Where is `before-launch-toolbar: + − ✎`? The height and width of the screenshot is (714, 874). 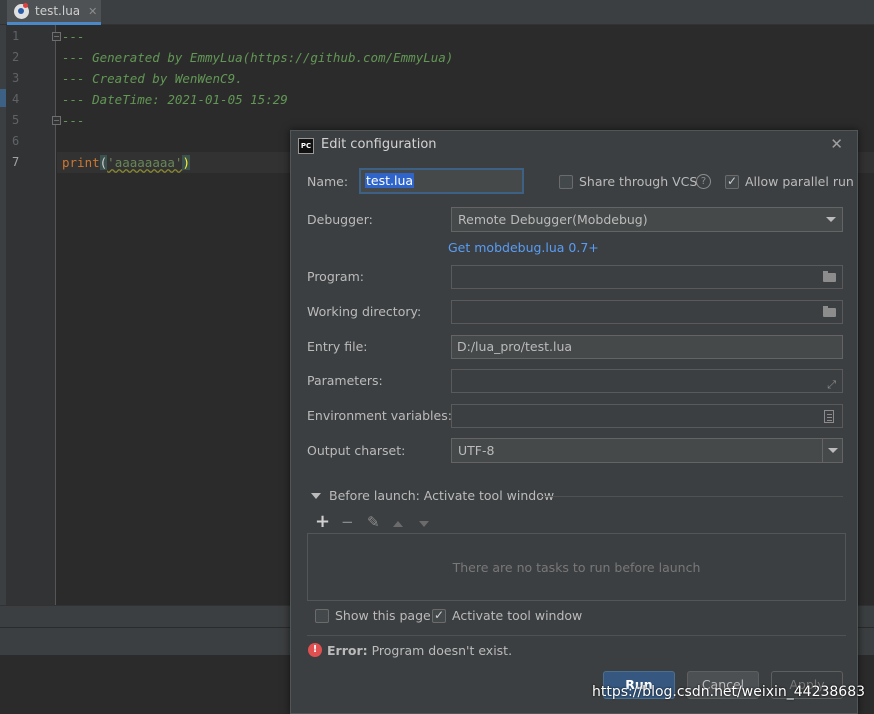
before-launch-toolbar: + − ✎ is located at coordinates (380, 522).